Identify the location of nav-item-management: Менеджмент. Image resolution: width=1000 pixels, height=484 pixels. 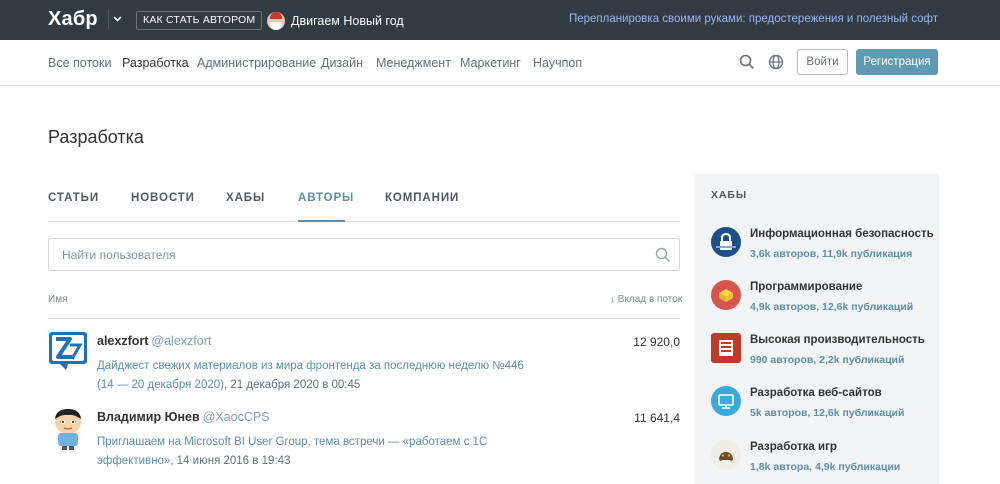
(413, 63).